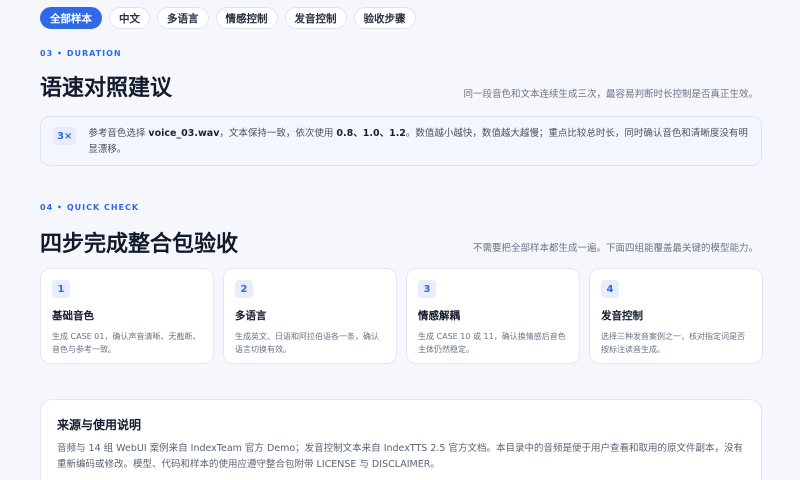 The width and height of the screenshot is (800, 480). I want to click on tab-acceptance-steps: 验收步骤, so click(384, 18).